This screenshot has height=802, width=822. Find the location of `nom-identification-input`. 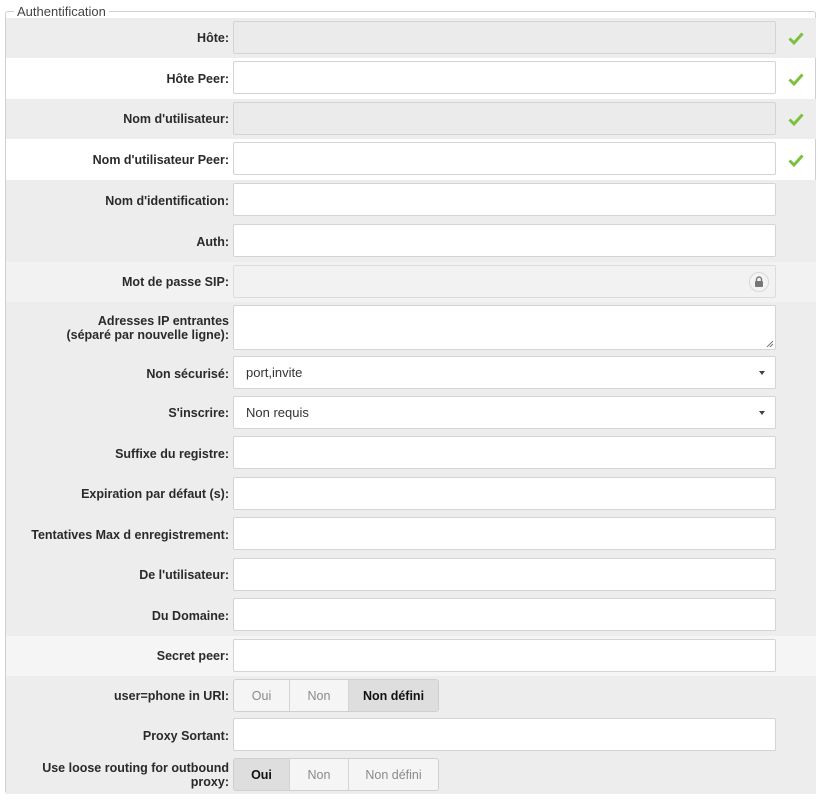

nom-identification-input is located at coordinates (504, 199).